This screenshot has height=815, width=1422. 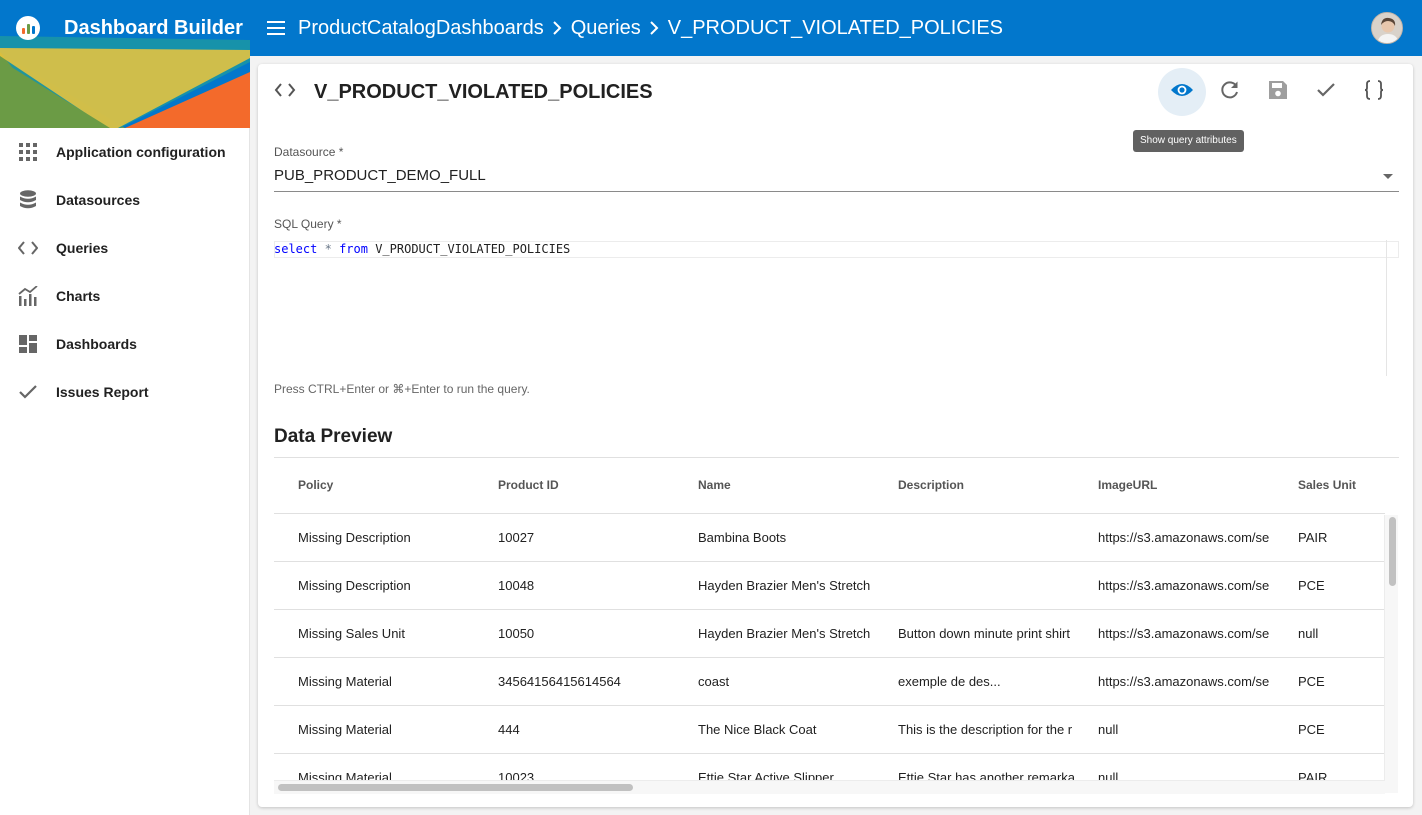 I want to click on menu-icon, so click(x=276, y=28).